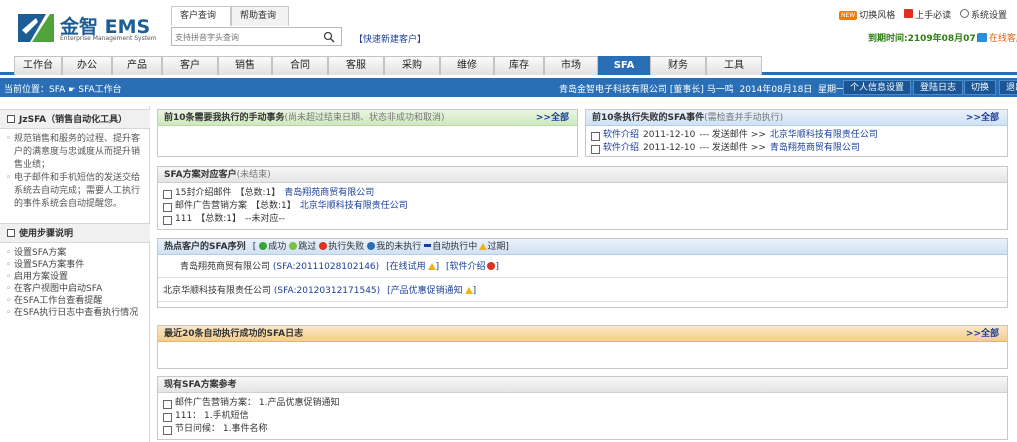 The image size is (1017, 442). Describe the element at coordinates (87, 65) in the screenshot. I see `nav-tab-office: 办公` at that location.